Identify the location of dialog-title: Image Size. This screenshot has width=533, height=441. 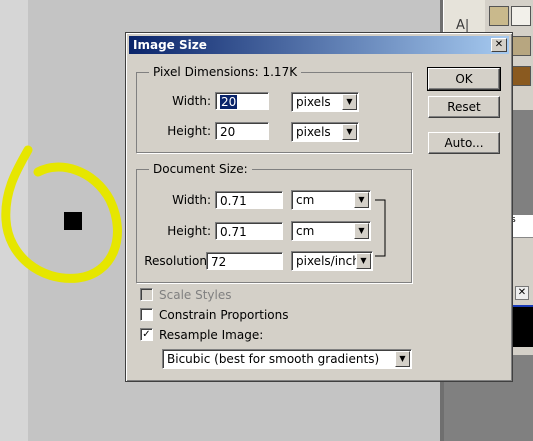
(170, 45).